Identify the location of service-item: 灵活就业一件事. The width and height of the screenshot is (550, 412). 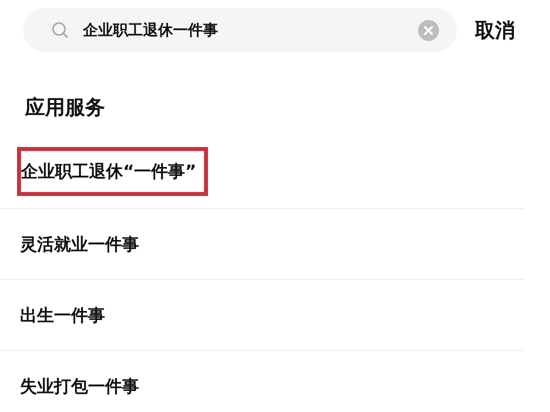
(79, 244).